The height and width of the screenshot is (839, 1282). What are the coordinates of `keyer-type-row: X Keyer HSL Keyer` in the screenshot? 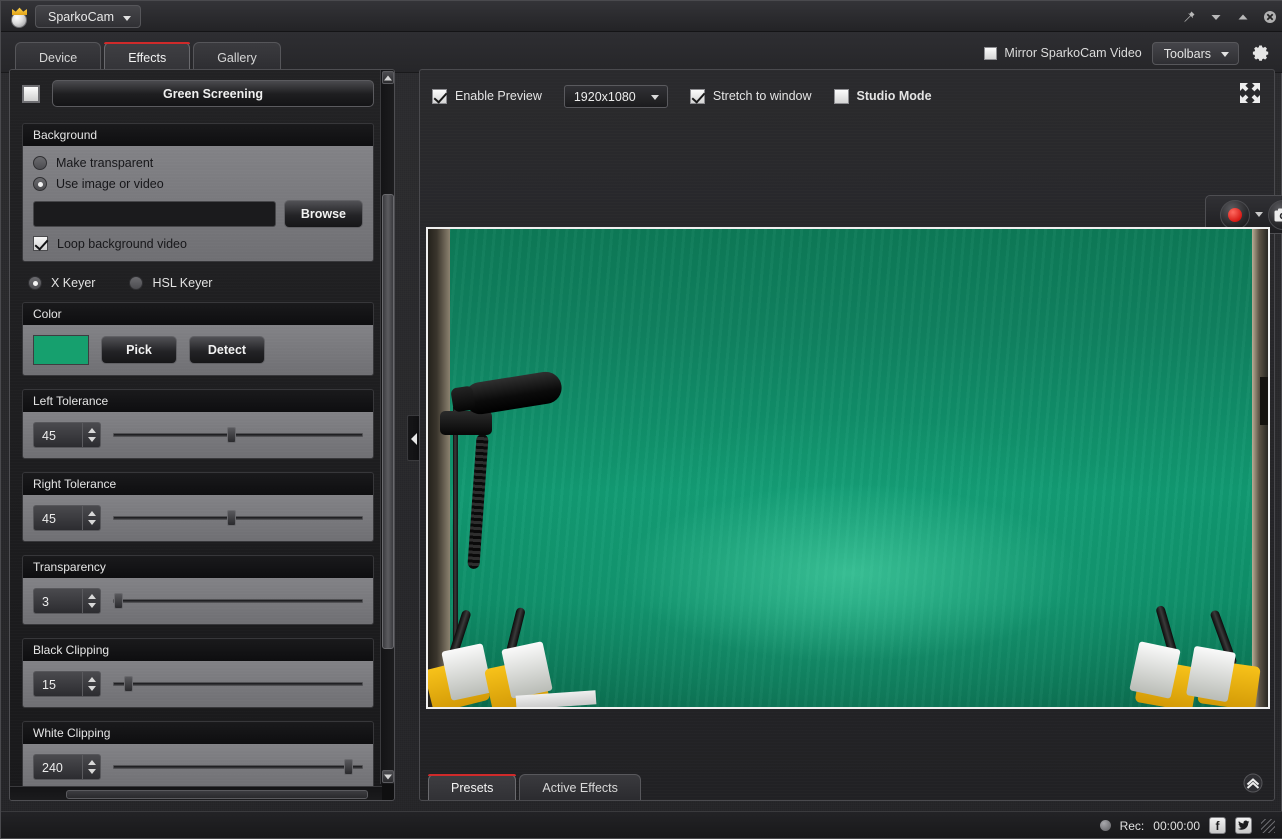 It's located at (201, 283).